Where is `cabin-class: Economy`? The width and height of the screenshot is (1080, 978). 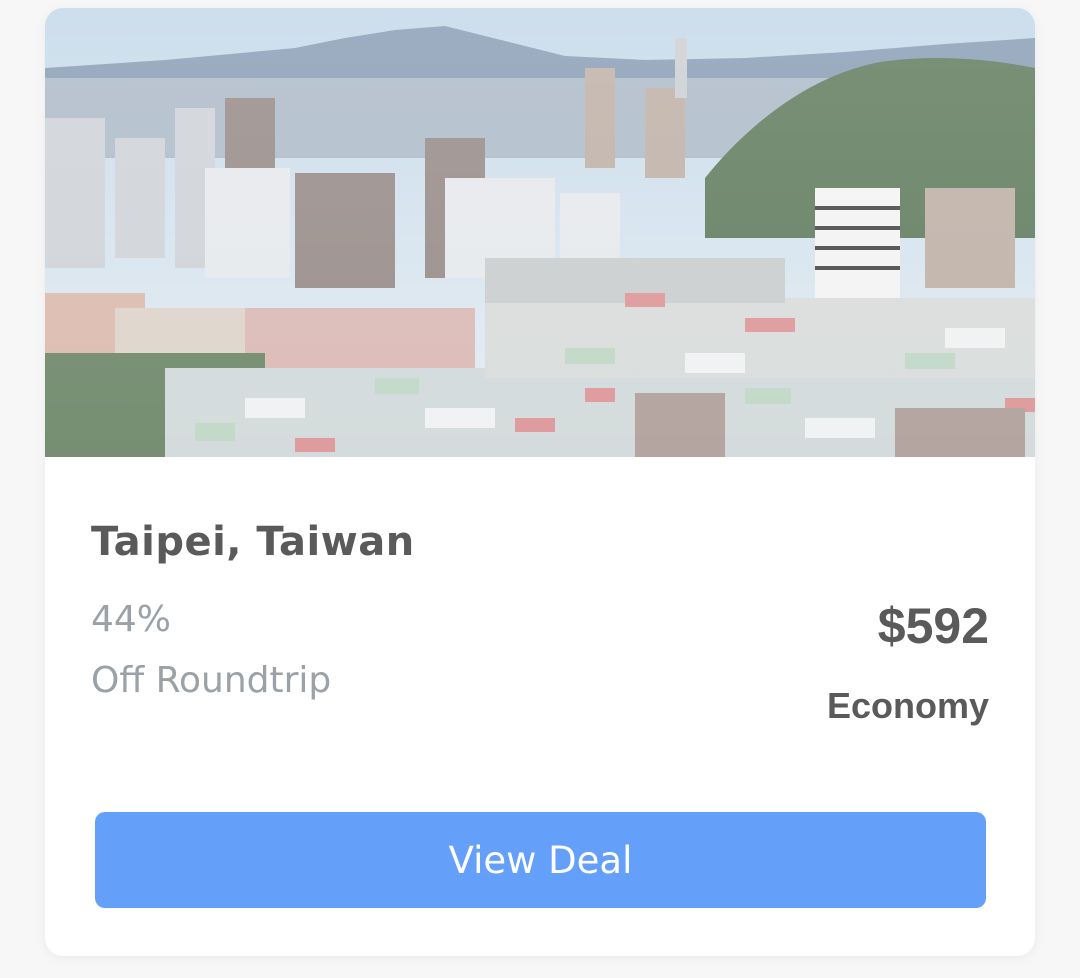 cabin-class: Economy is located at coordinates (907, 705).